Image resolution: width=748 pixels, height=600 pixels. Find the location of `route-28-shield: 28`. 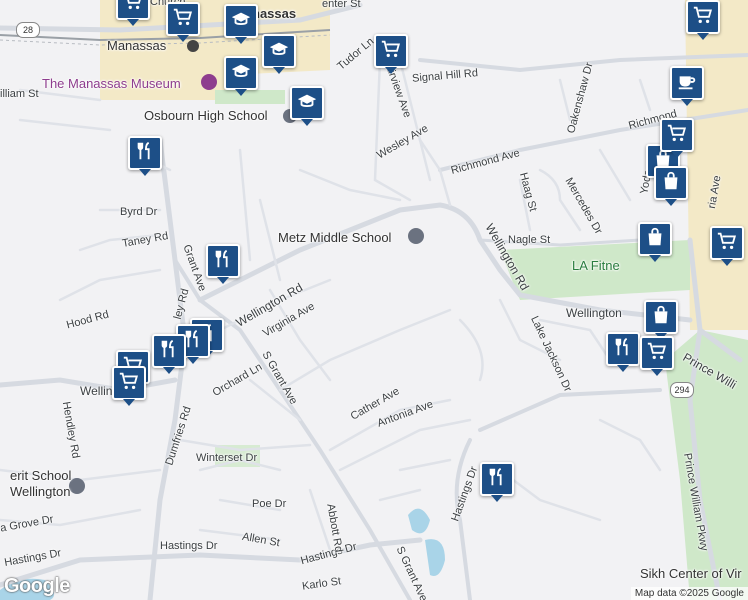

route-28-shield: 28 is located at coordinates (28, 30).